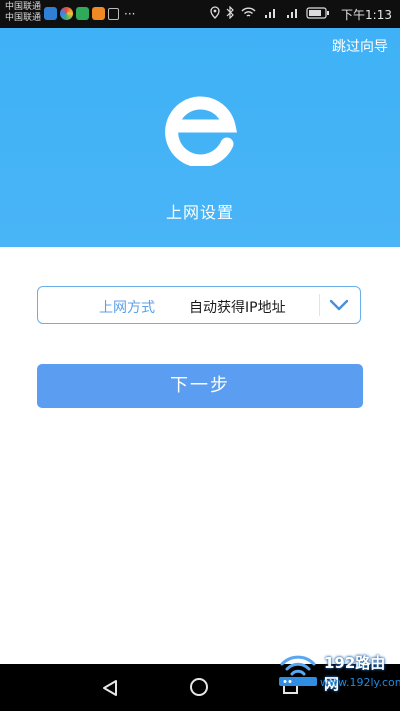  Describe the element at coordinates (317, 12) in the screenshot. I see `battery-icon` at that location.